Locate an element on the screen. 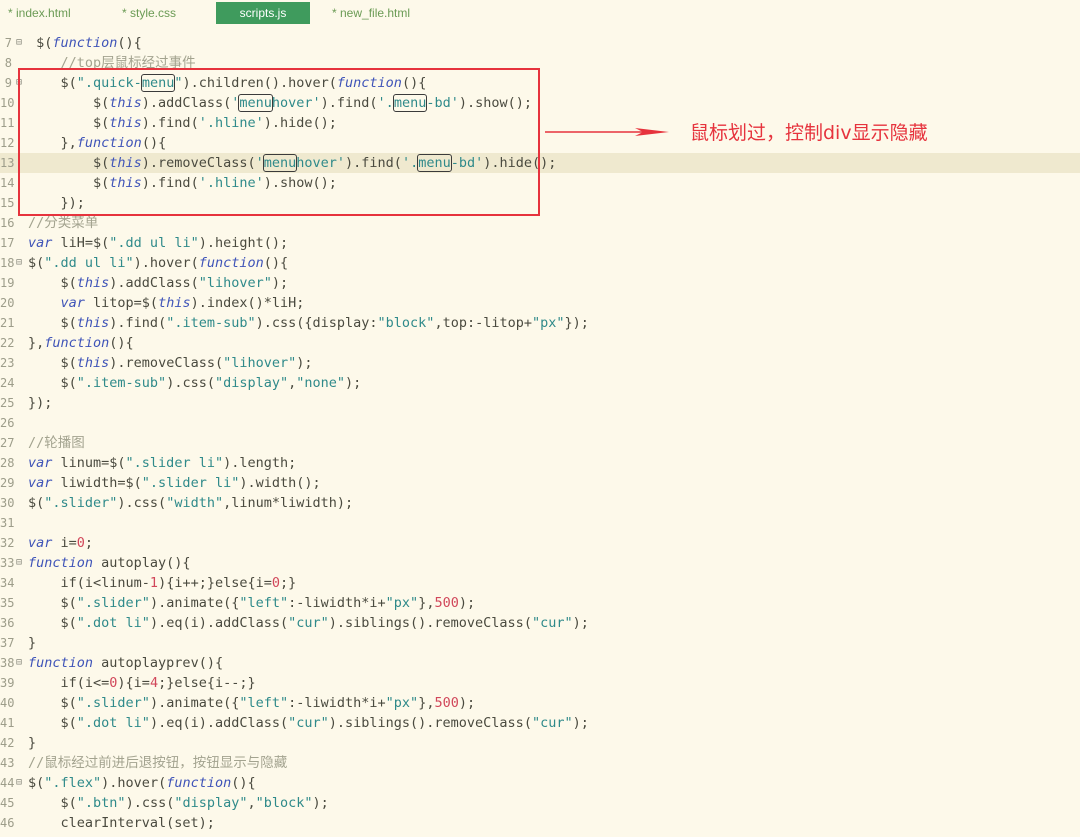  code-line: 39 if(i<=0){i=4;}else{i--;} is located at coordinates (540, 683).